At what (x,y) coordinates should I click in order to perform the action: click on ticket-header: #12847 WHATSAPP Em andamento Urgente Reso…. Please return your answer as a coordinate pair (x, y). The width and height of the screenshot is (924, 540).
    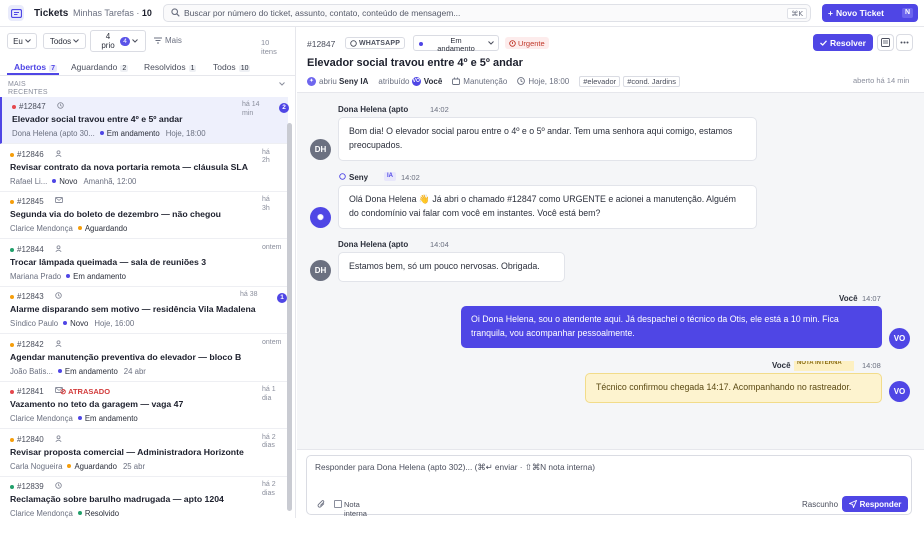
    Looking at the image, I should click on (610, 60).